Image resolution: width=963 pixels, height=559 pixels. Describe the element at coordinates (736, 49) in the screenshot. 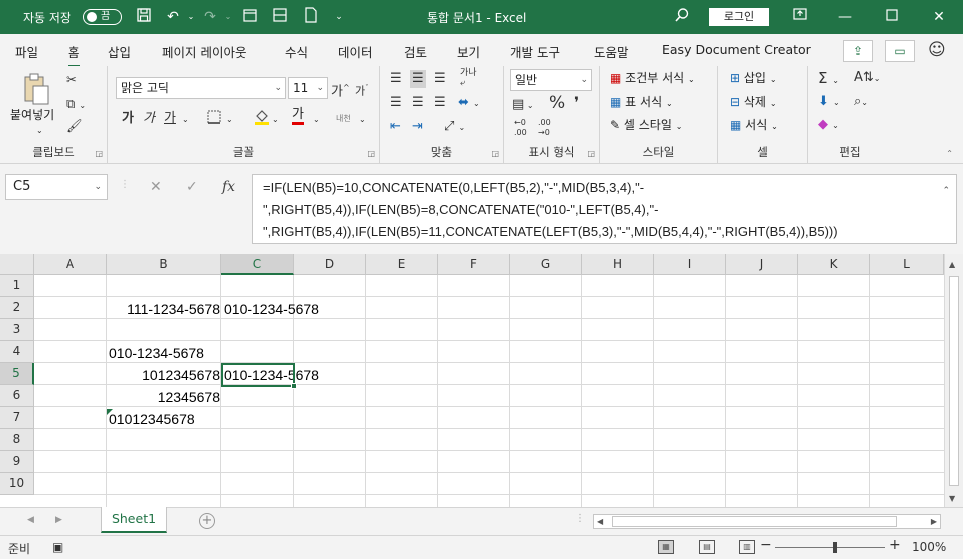

I see `tab-easy-document-creator: Easy Document Creator` at that location.